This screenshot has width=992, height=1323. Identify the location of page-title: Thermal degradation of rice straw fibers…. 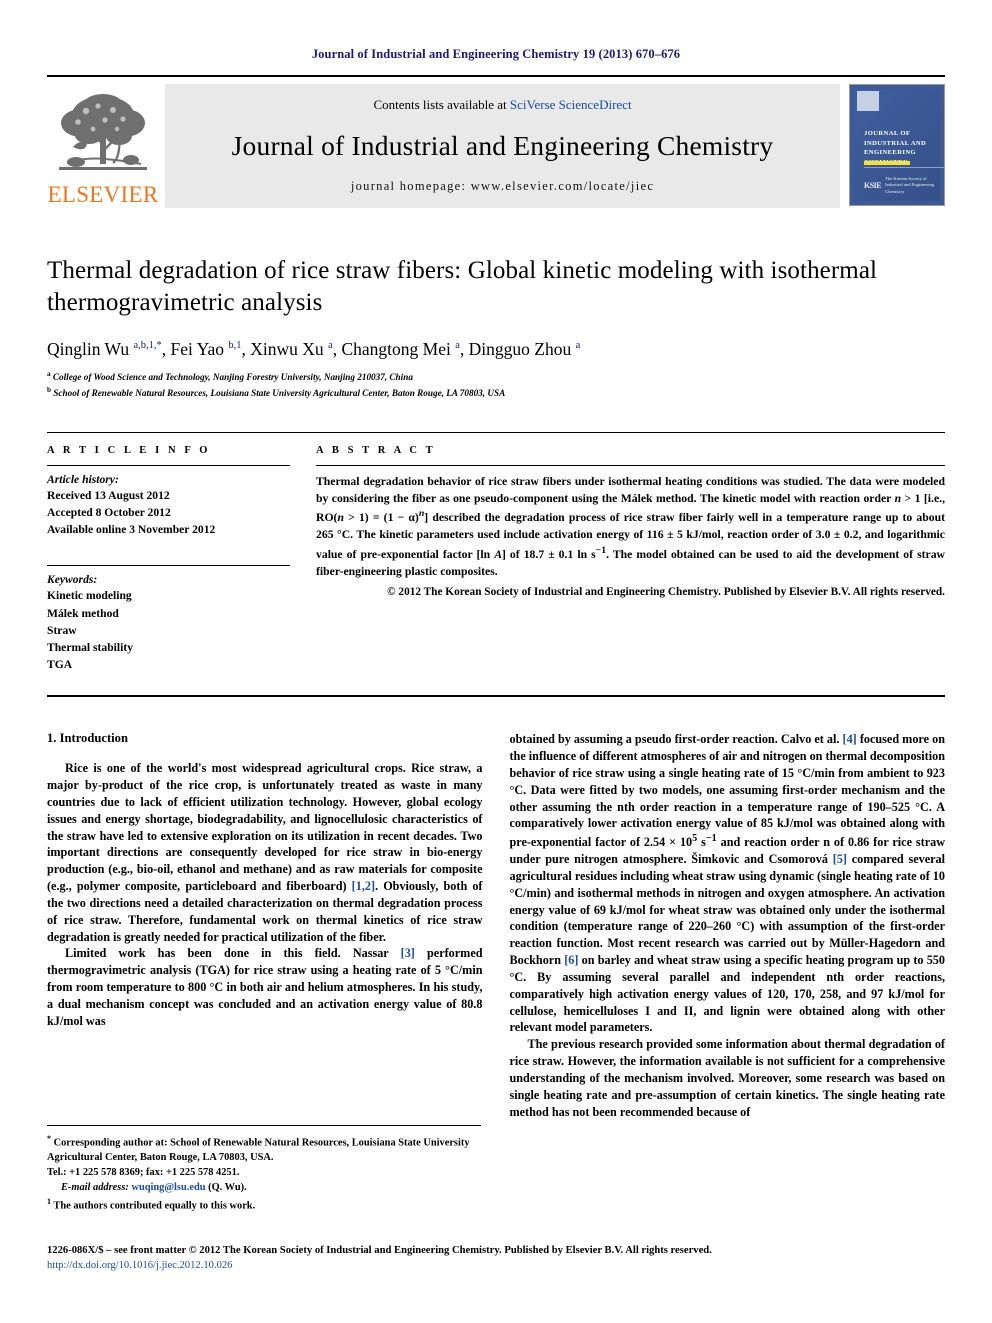
(462, 286).